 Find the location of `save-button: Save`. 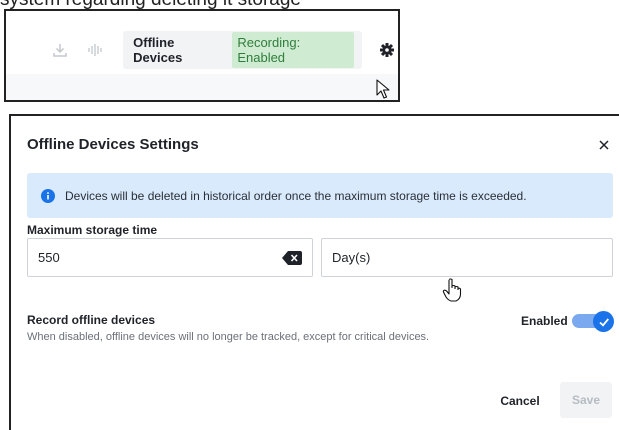

save-button: Save is located at coordinates (586, 400).